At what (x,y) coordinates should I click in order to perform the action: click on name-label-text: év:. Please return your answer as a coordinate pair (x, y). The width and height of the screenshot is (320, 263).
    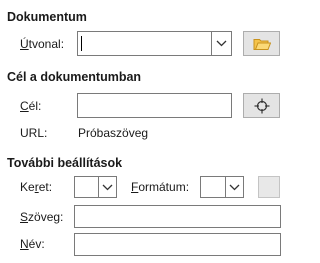
    Looking at the image, I should click on (36, 244).